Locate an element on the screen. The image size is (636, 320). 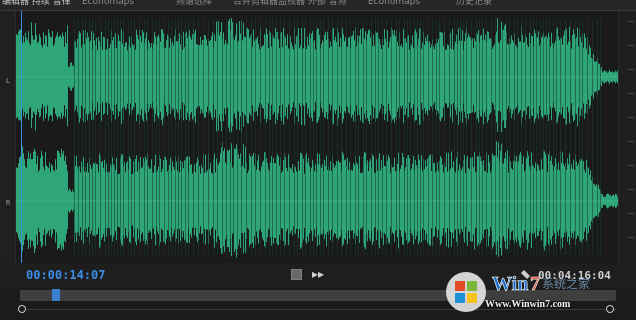
amplitude-ruler is located at coordinates (627, 137).